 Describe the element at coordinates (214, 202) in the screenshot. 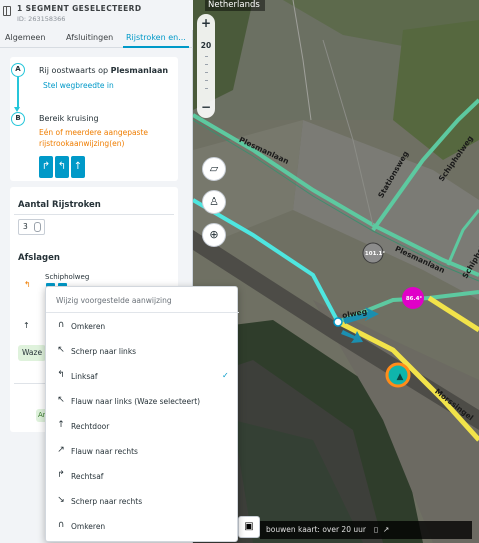

I see `street-view-icon: ♙` at that location.